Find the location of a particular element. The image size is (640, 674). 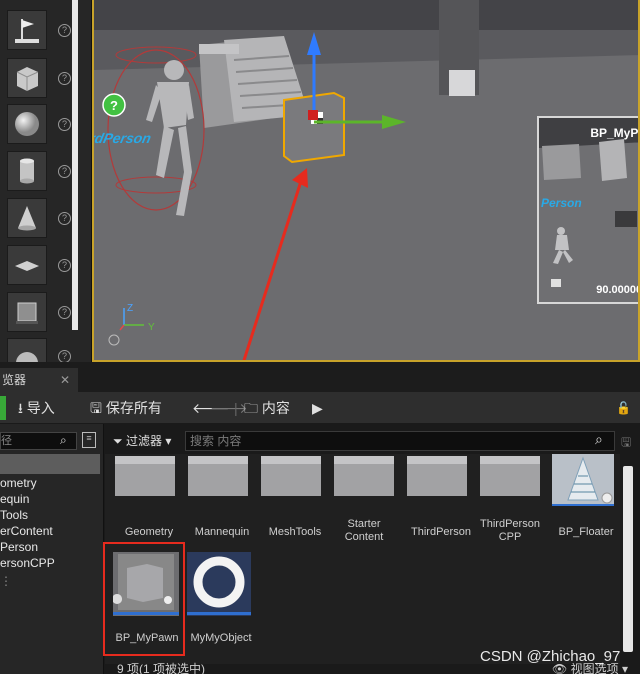

close-icon: ✕ is located at coordinates (65, 380).